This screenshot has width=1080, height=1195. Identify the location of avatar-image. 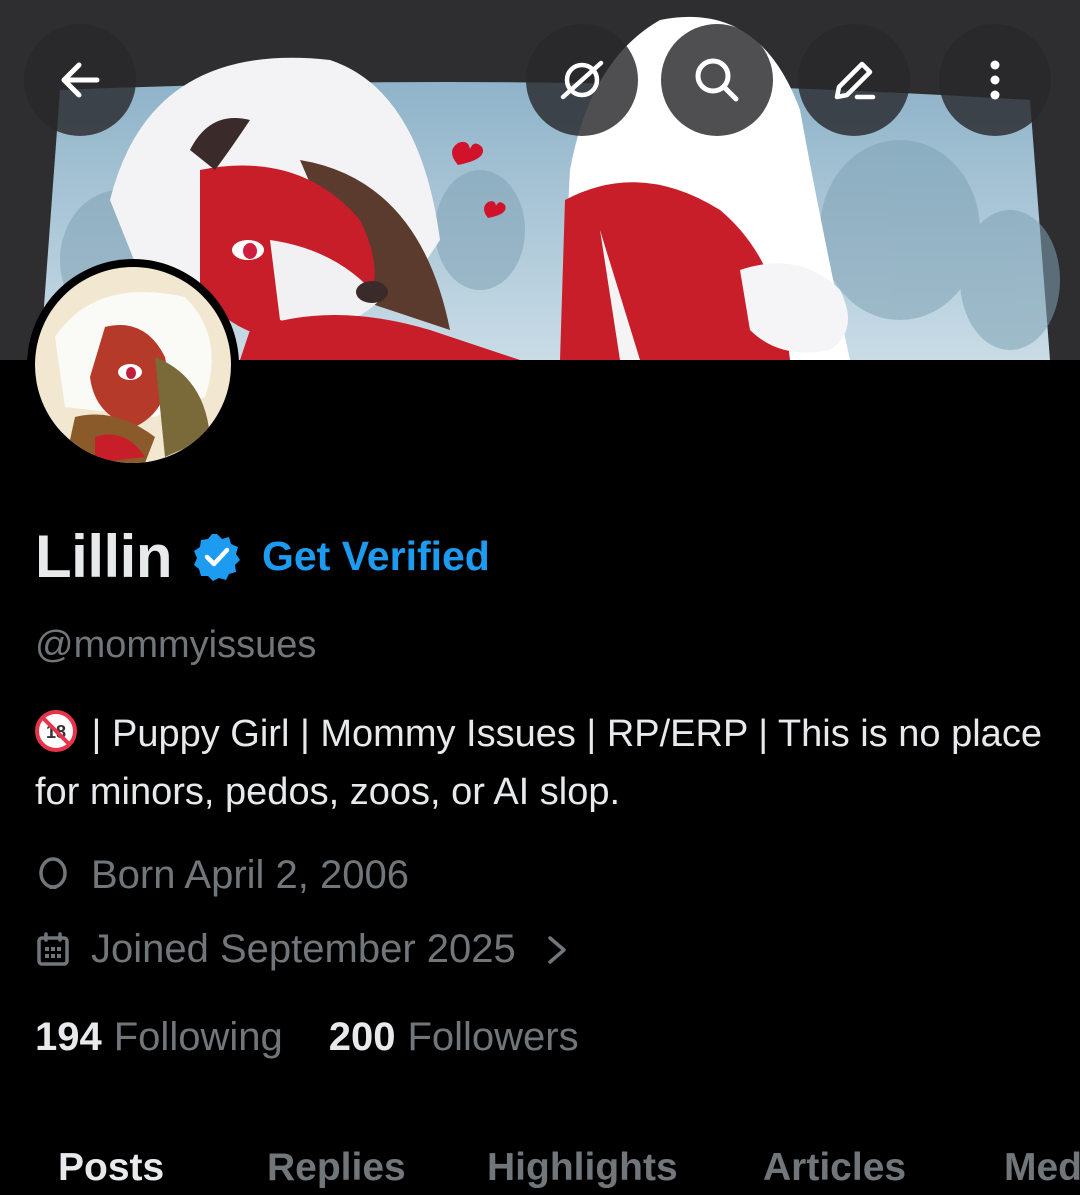
(133, 365).